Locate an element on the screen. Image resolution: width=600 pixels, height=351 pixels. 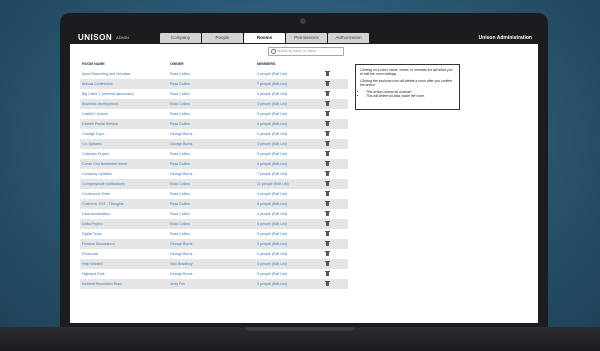
tab-authorization: Authorization is located at coordinates (348, 38).